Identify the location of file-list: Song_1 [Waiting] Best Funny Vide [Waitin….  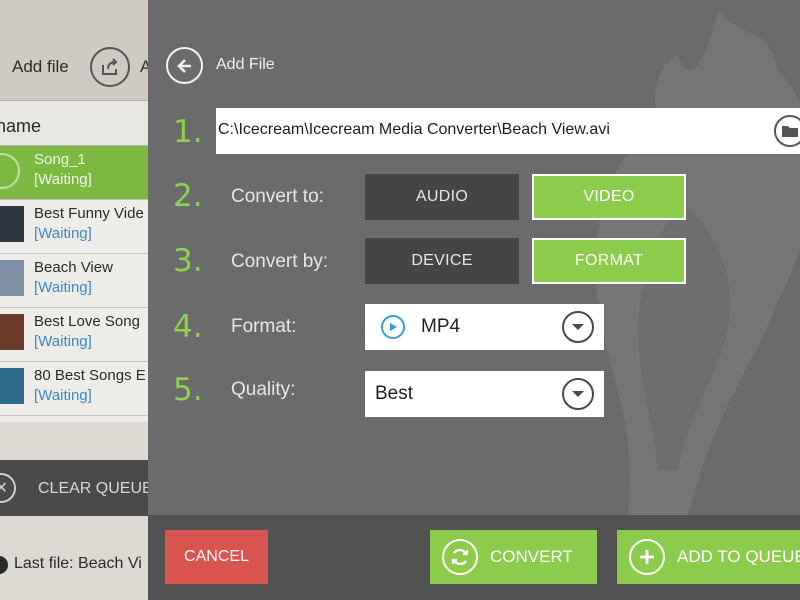
(74, 284).